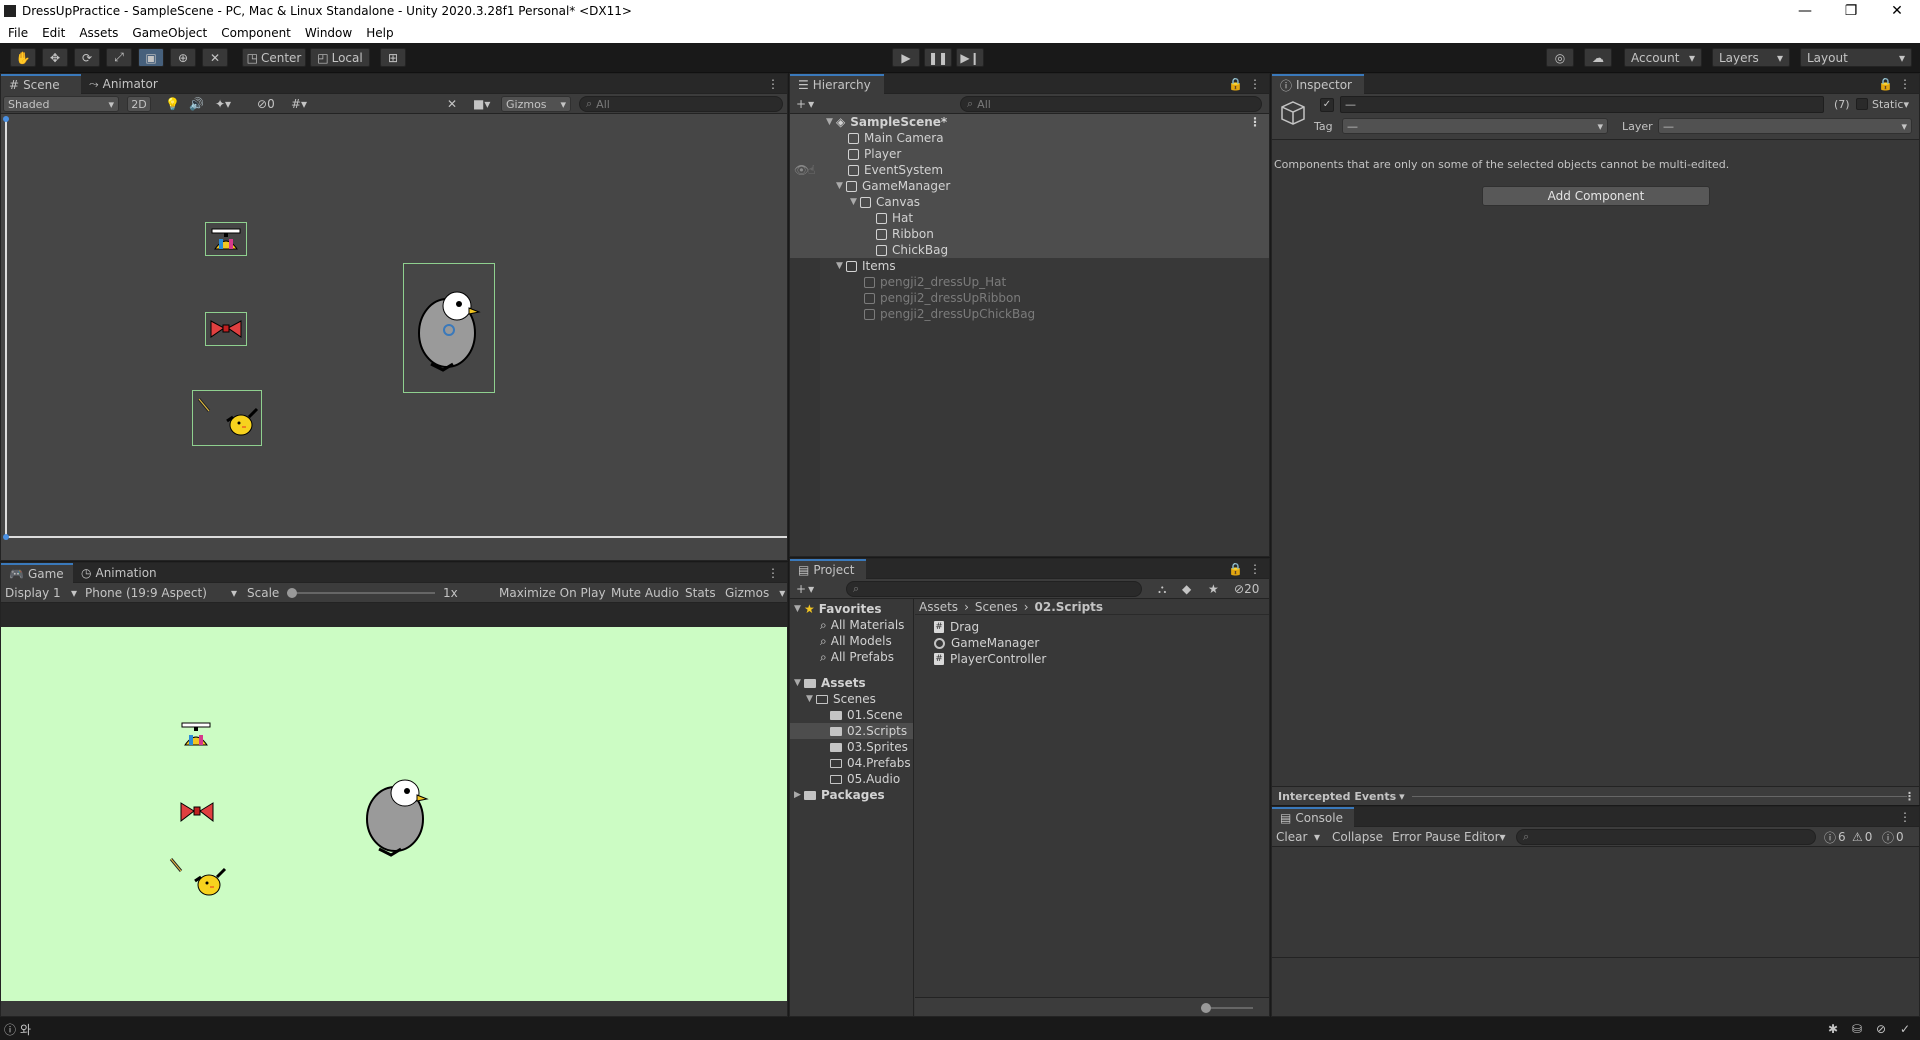 The height and width of the screenshot is (1040, 1920). I want to click on error-count-toggle: ⓘ 0, so click(1893, 837).